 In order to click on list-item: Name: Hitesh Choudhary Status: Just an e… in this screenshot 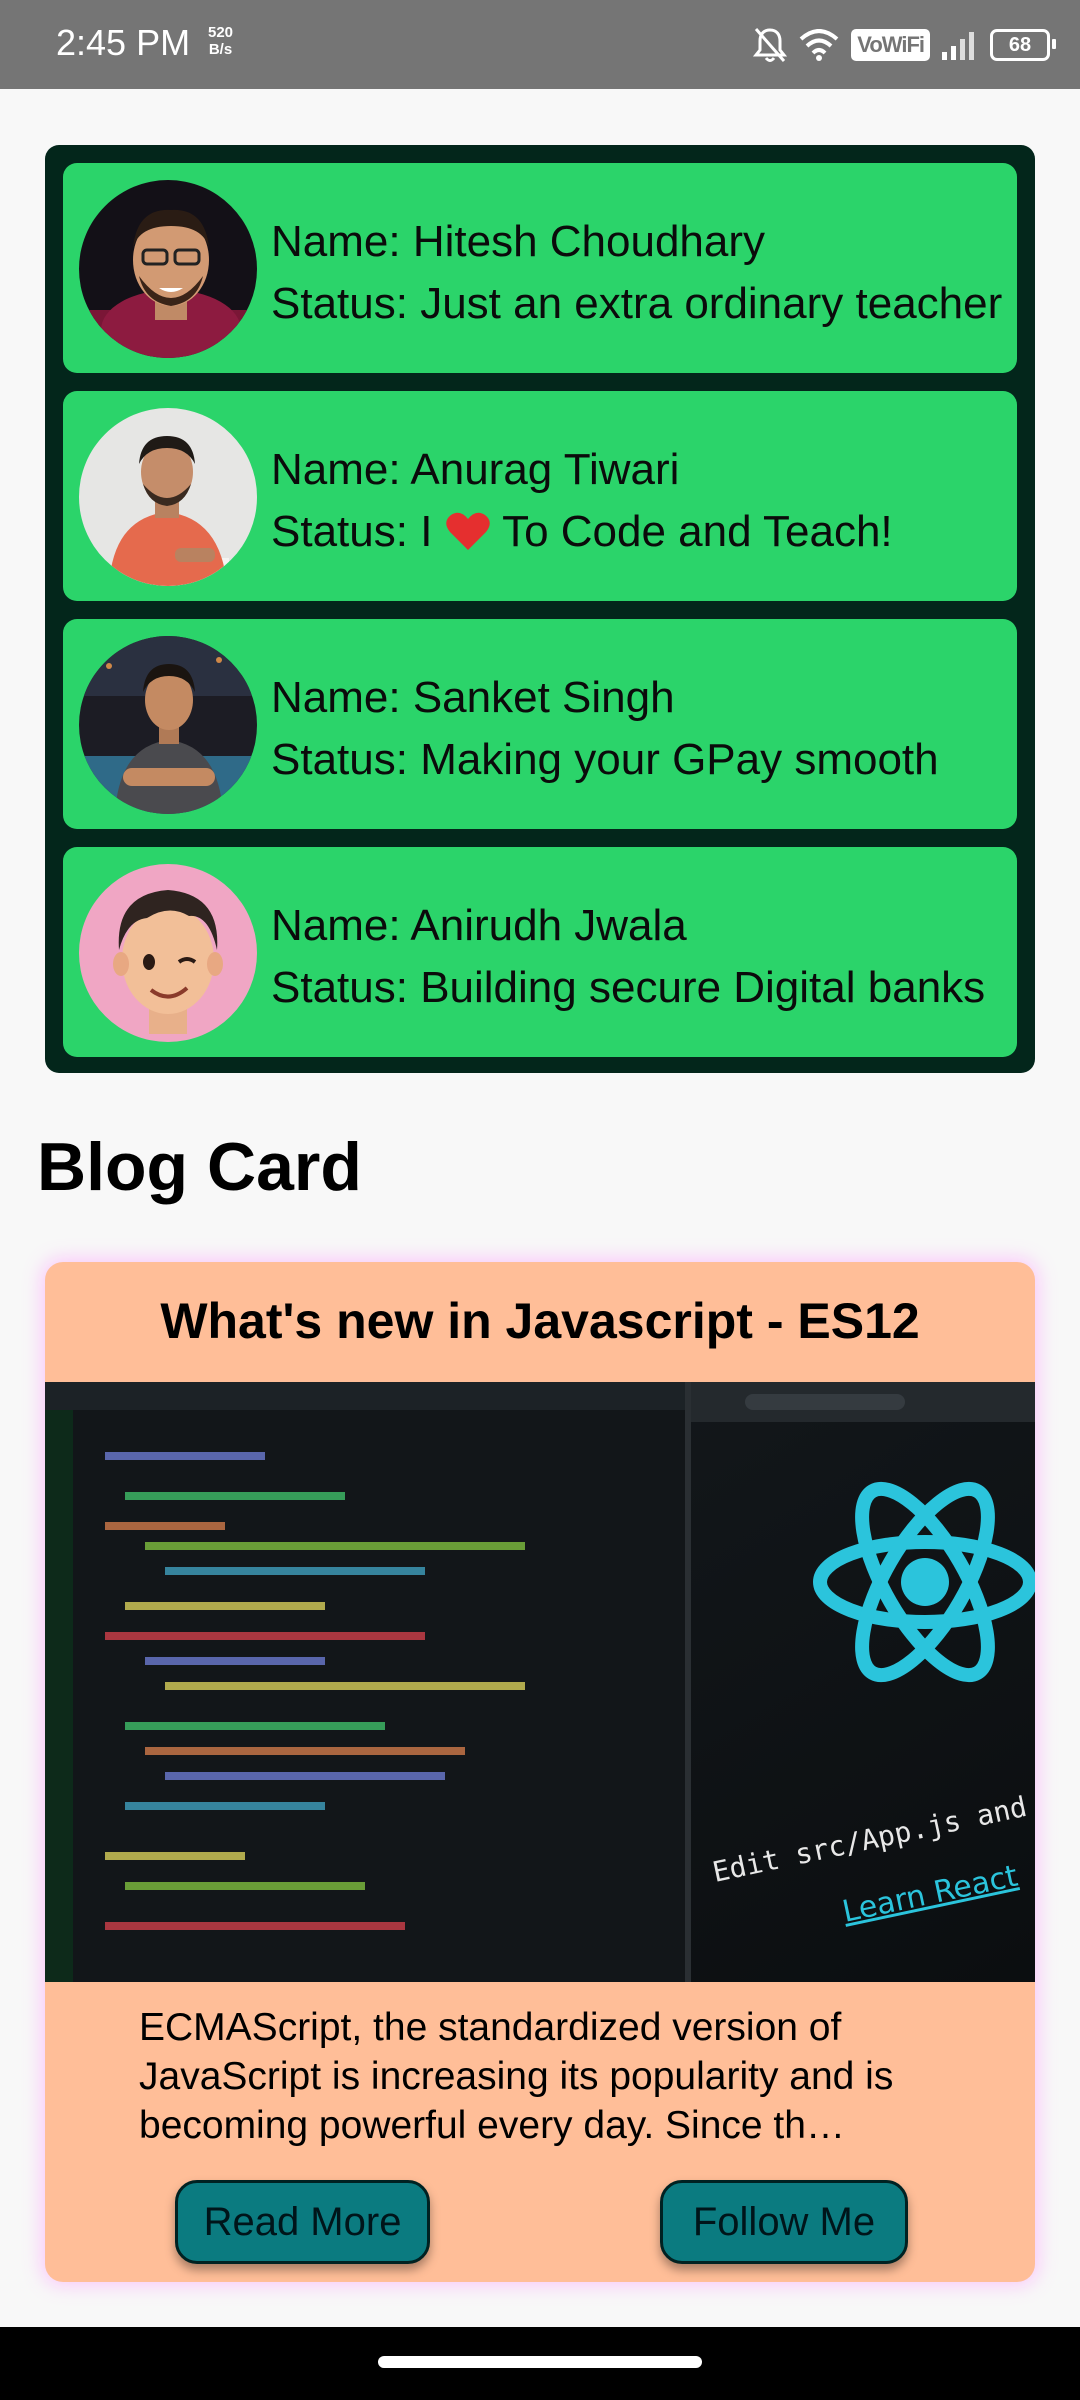, I will do `click(540, 268)`.